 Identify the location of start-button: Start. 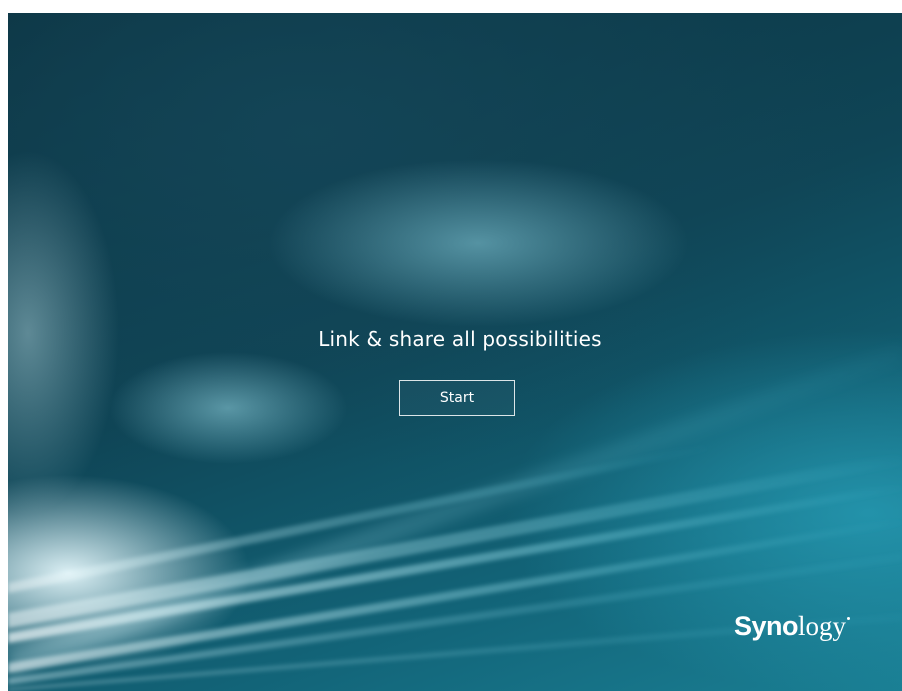
(457, 398).